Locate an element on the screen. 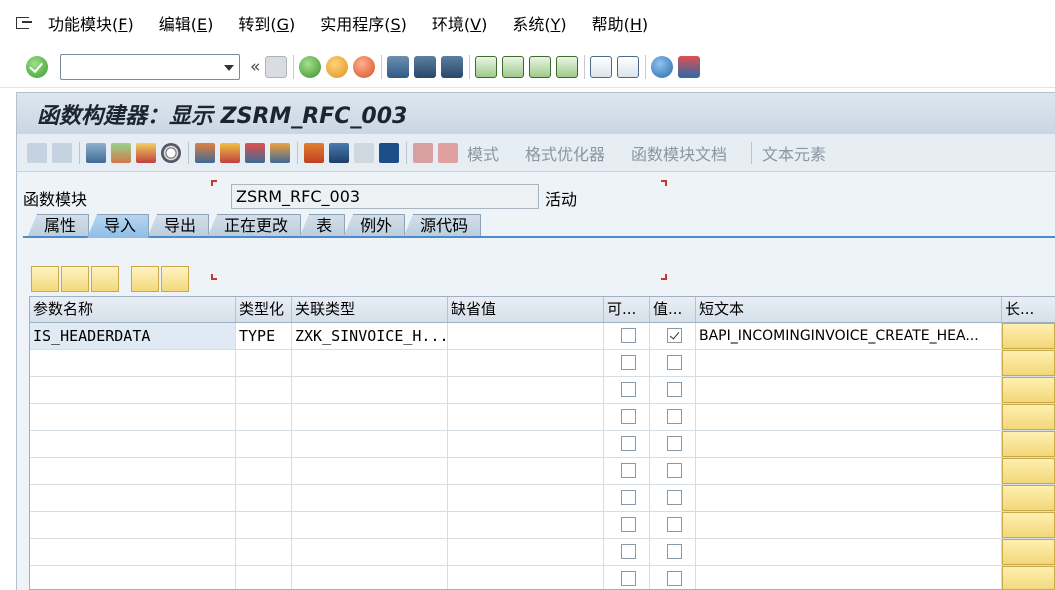 This screenshot has width=1055, height=590. layout-icon is located at coordinates (364, 152).